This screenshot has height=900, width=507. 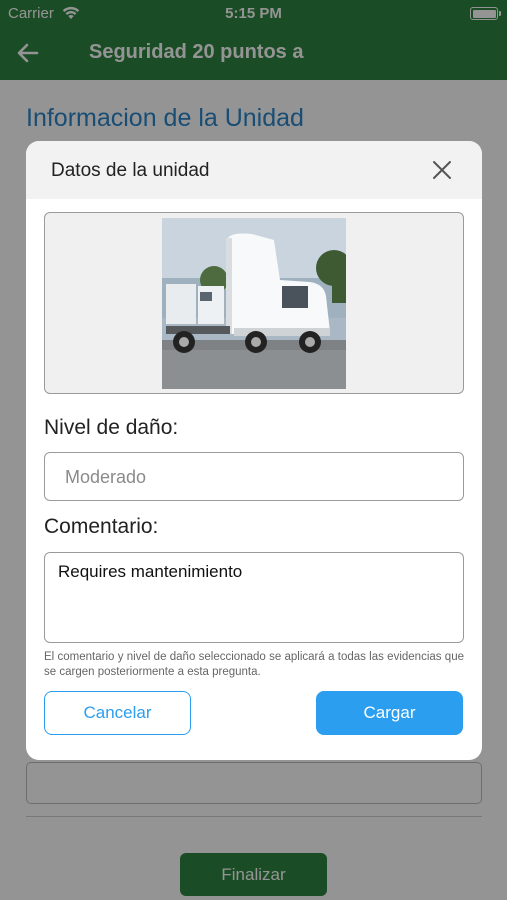 What do you see at coordinates (111, 427) in the screenshot?
I see `damage-level-label: Nivel de daño:` at bounding box center [111, 427].